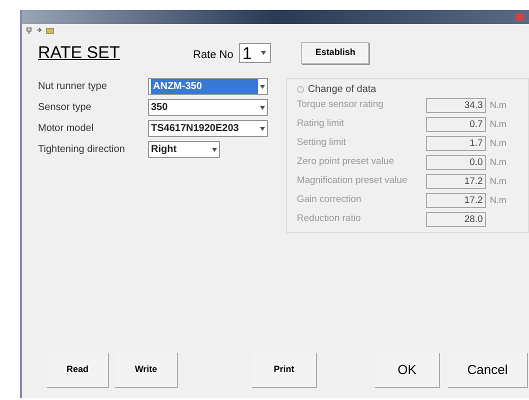  Describe the element at coordinates (79, 53) in the screenshot. I see `window-title: RATE SET` at that location.